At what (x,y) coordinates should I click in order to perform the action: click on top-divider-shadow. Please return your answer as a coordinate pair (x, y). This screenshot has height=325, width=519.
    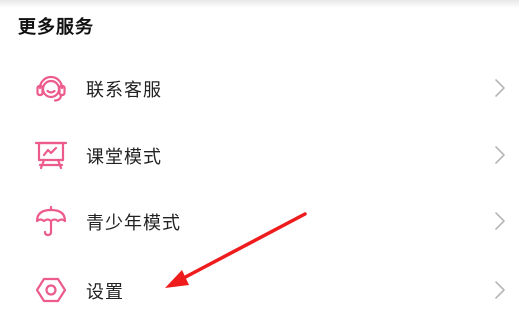
    Looking at the image, I should click on (259, 4).